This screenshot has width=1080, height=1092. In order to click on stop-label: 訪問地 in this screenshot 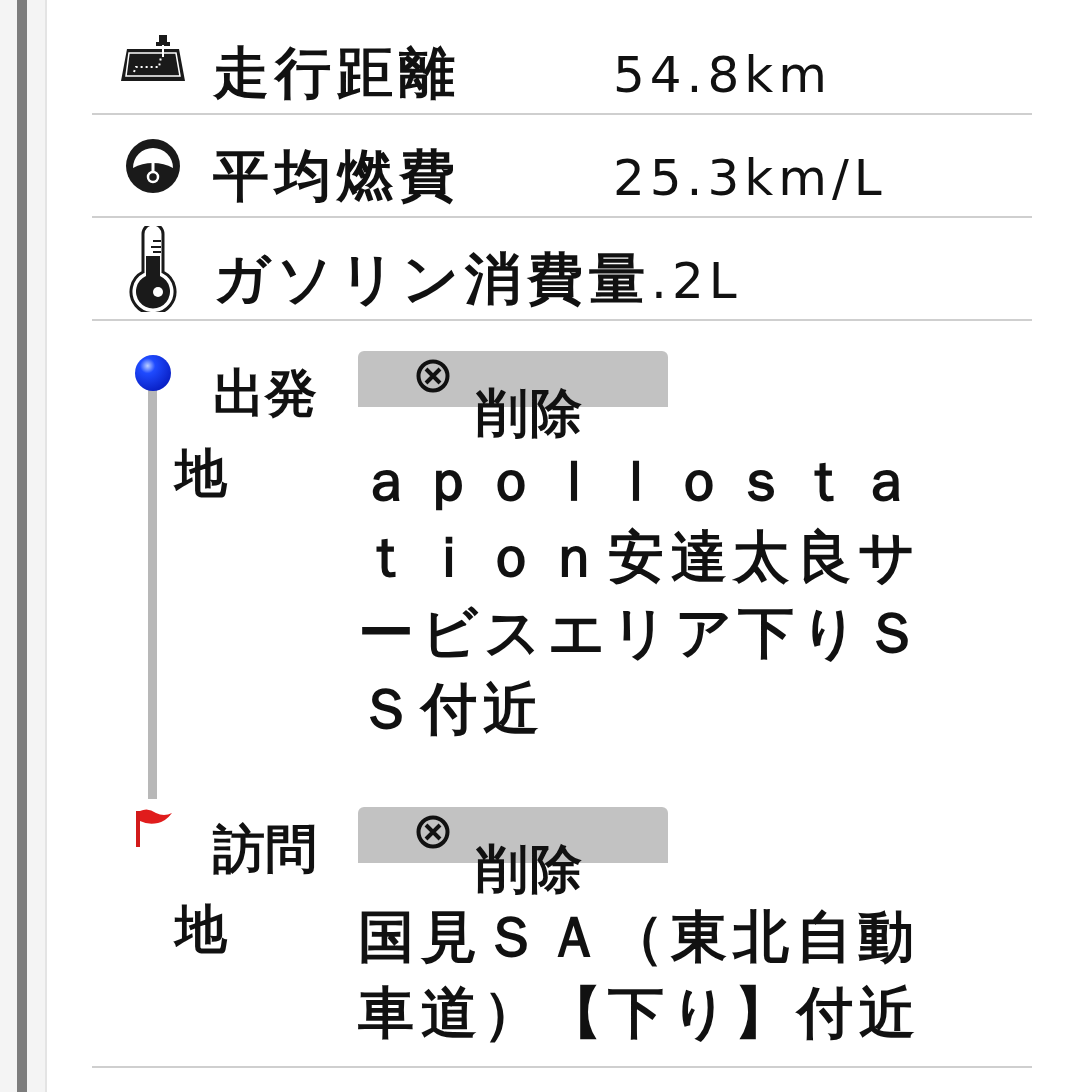, I will do `click(246, 889)`.